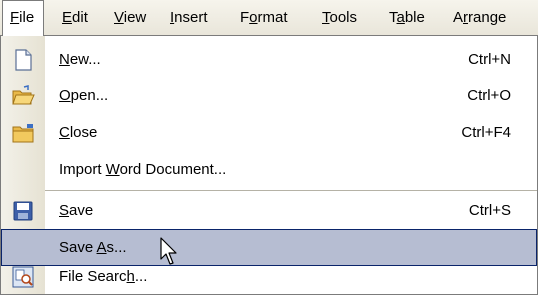 This screenshot has height=295, width=538. What do you see at coordinates (83, 132) in the screenshot?
I see `menu-item-close-label-rest: lose` at bounding box center [83, 132].